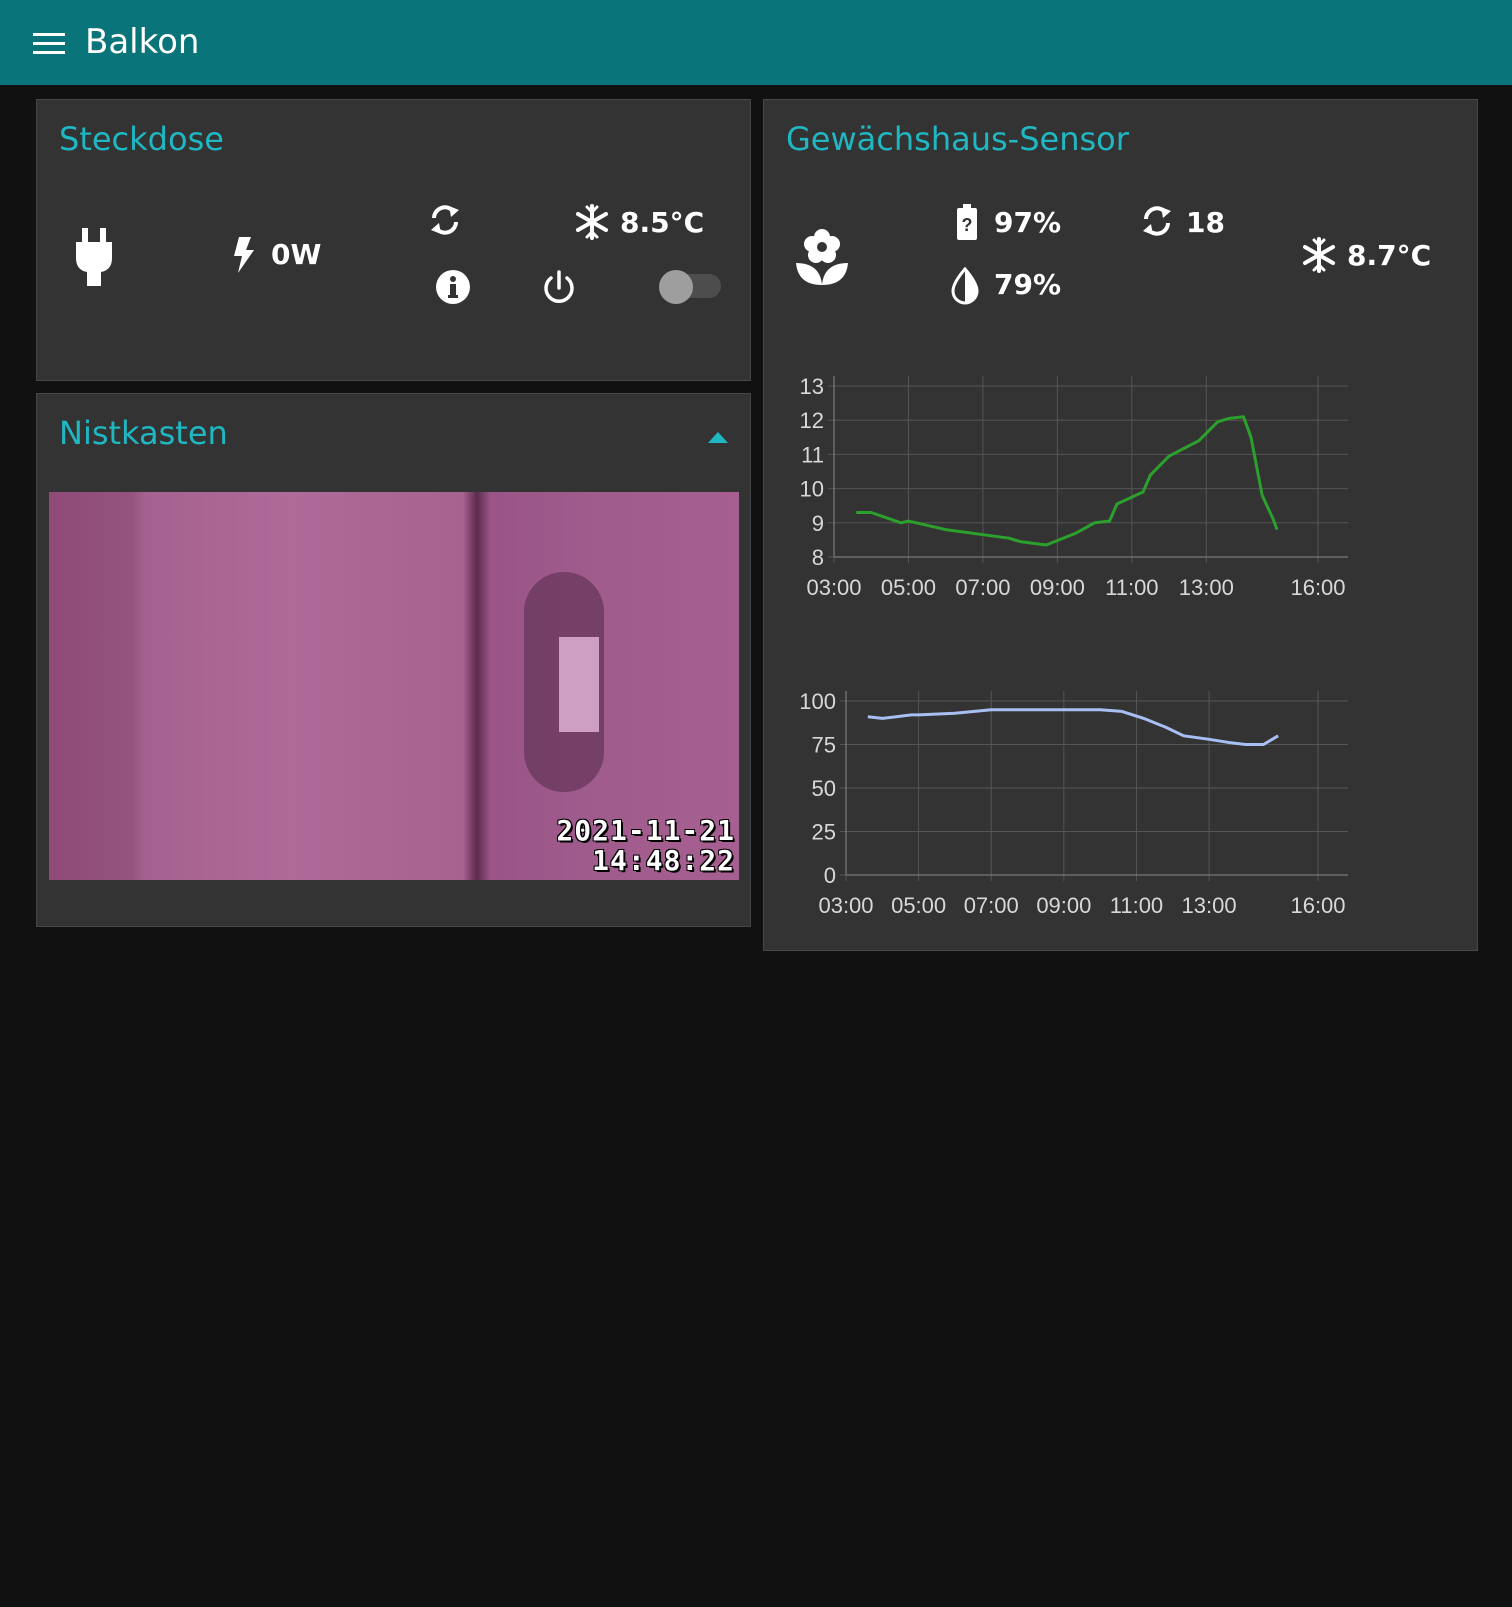 This screenshot has width=1512, height=1607. Describe the element at coordinates (812, 386) in the screenshot. I see `y-tick-label: 13` at that location.